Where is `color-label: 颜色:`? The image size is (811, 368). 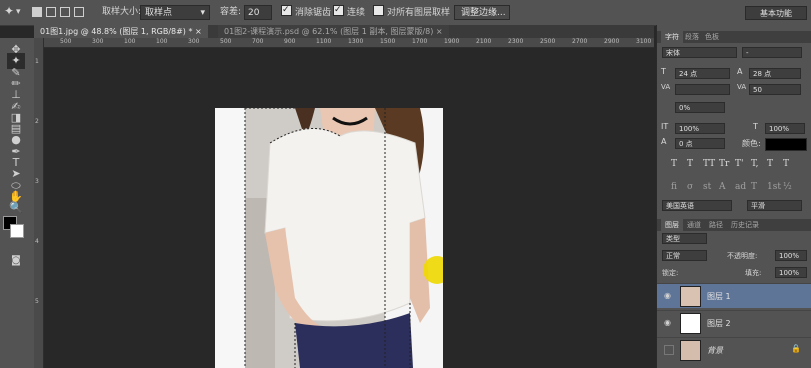 color-label: 颜色: is located at coordinates (751, 143).